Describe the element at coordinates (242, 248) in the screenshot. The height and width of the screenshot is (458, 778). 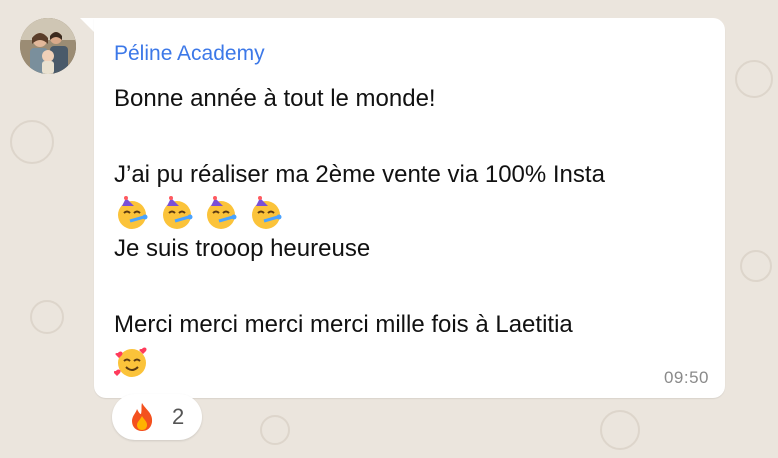
I see `message-line: Je suis trooop heureuse` at that location.